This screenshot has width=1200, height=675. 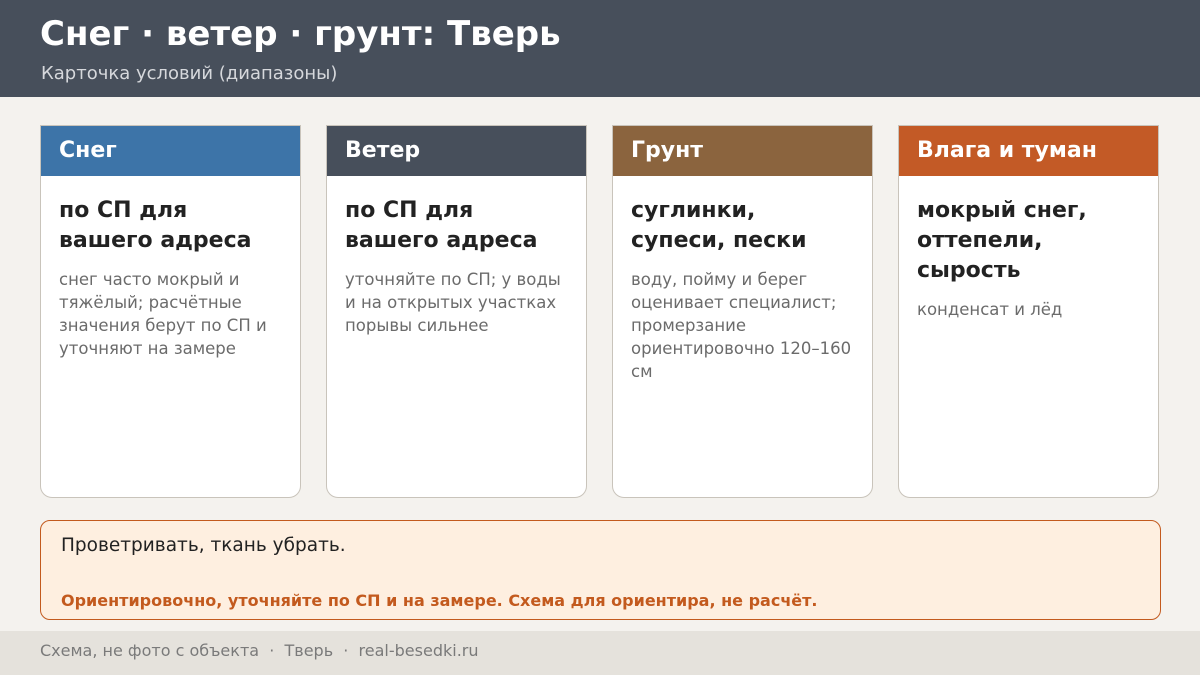 What do you see at coordinates (300, 34) in the screenshot?
I see `page-title: Снег · ветер · грунт: Тверь` at bounding box center [300, 34].